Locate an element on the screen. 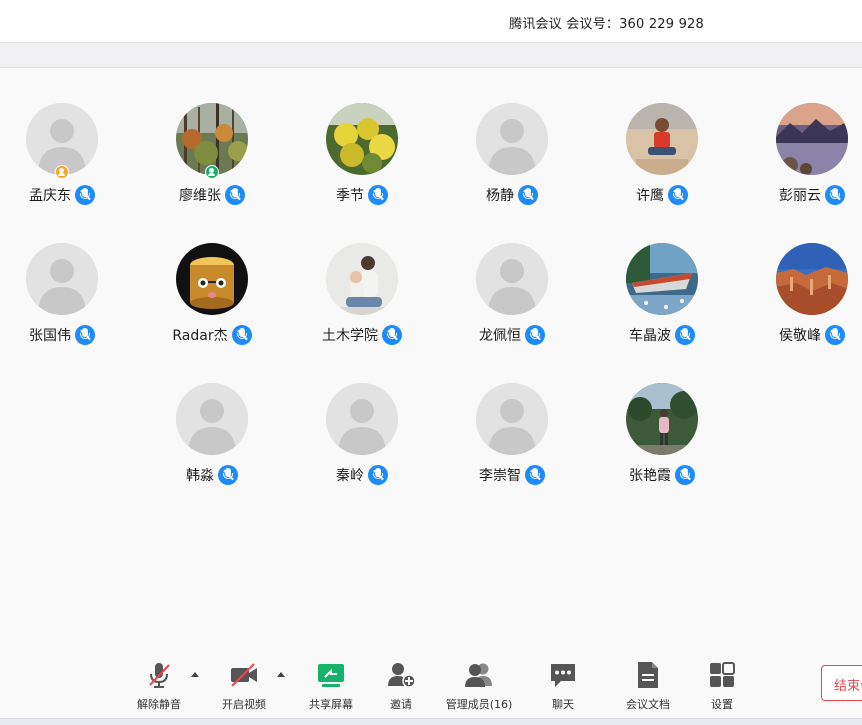  participant-tile: 秦岭 is located at coordinates (362, 443).